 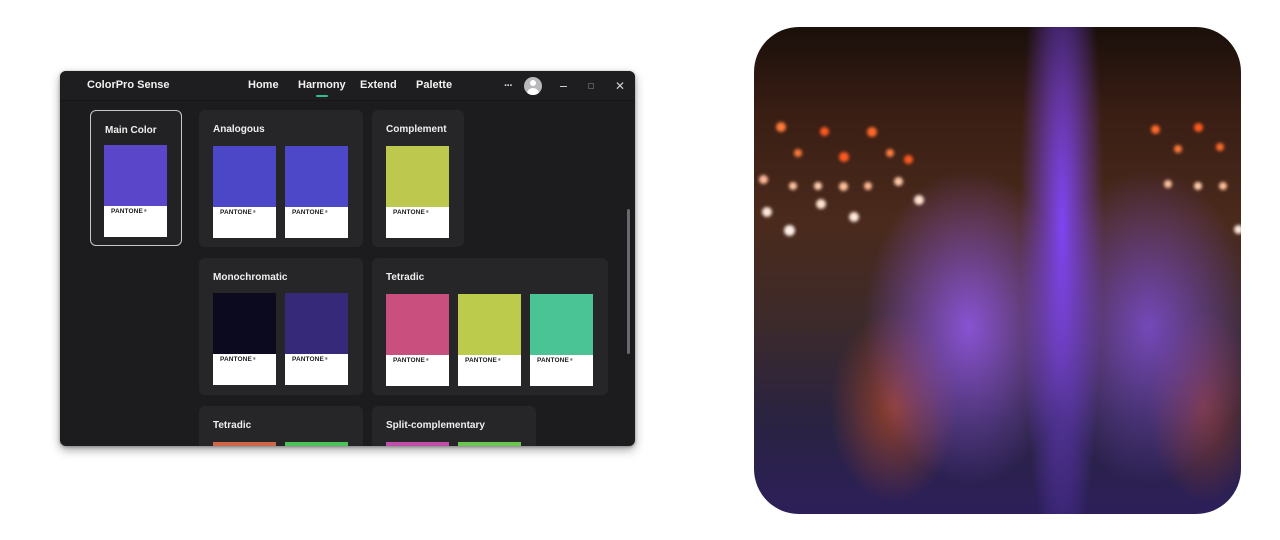 I want to click on active-tab-indicator, so click(x=321, y=96).